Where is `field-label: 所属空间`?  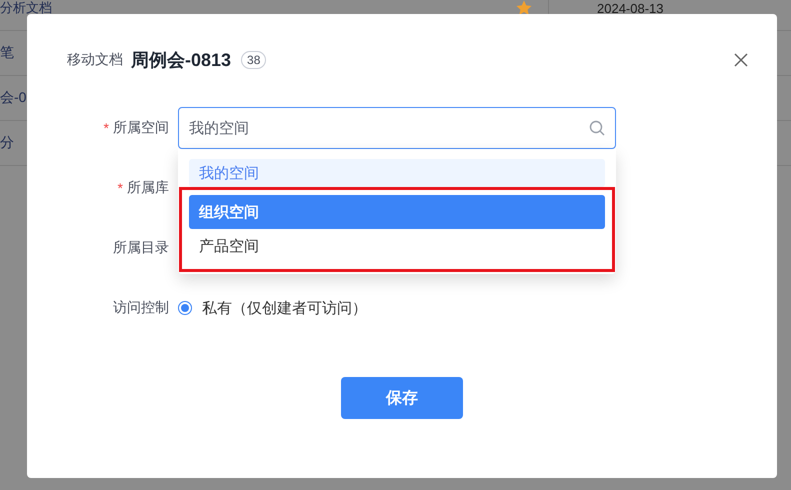
field-label: 所属空间 is located at coordinates (141, 128).